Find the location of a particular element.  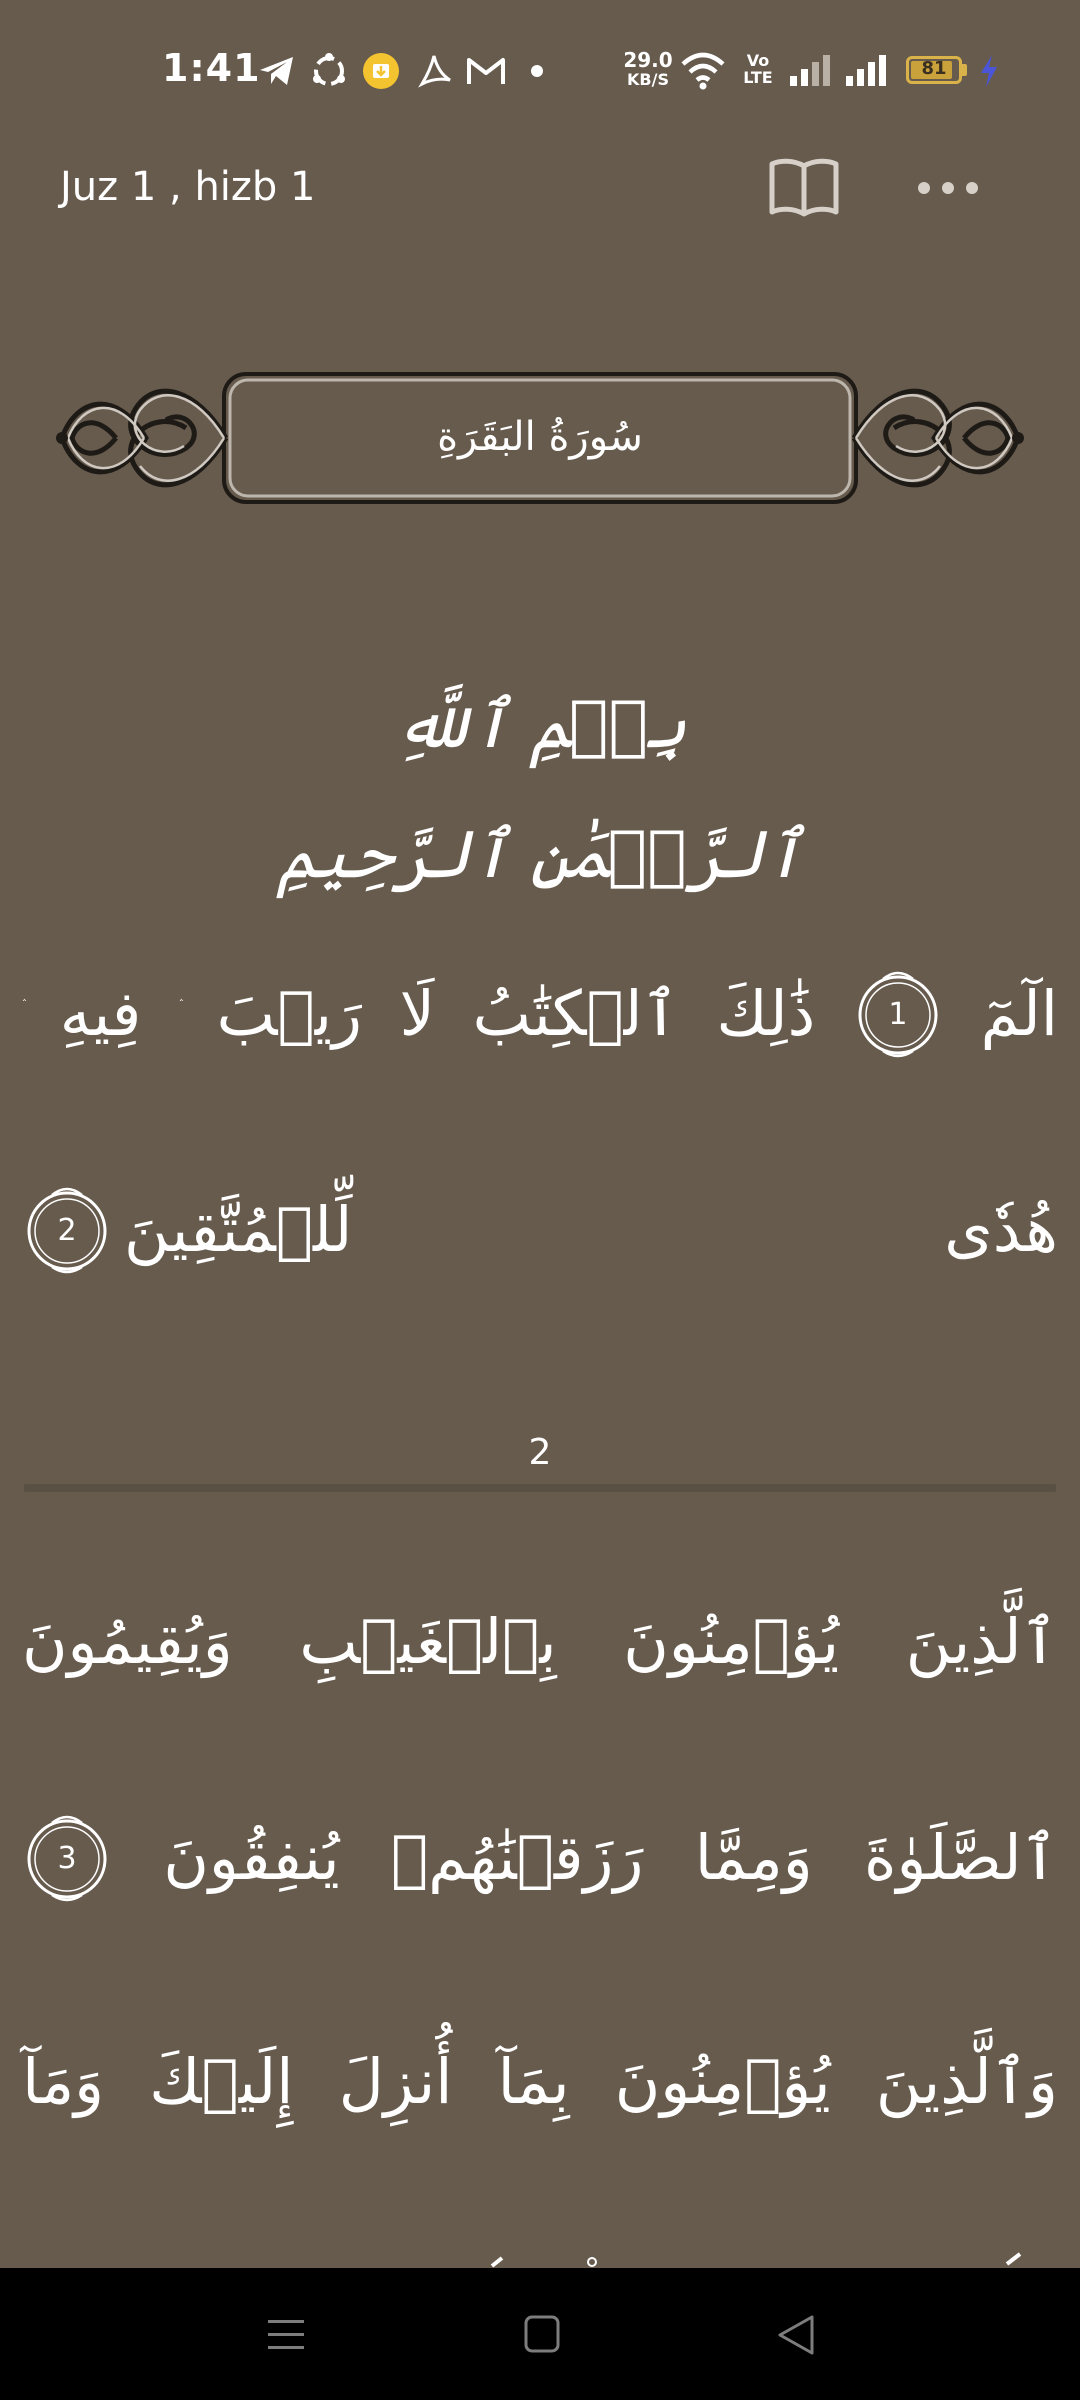

verse-word: لَا is located at coordinates (417, 1013).